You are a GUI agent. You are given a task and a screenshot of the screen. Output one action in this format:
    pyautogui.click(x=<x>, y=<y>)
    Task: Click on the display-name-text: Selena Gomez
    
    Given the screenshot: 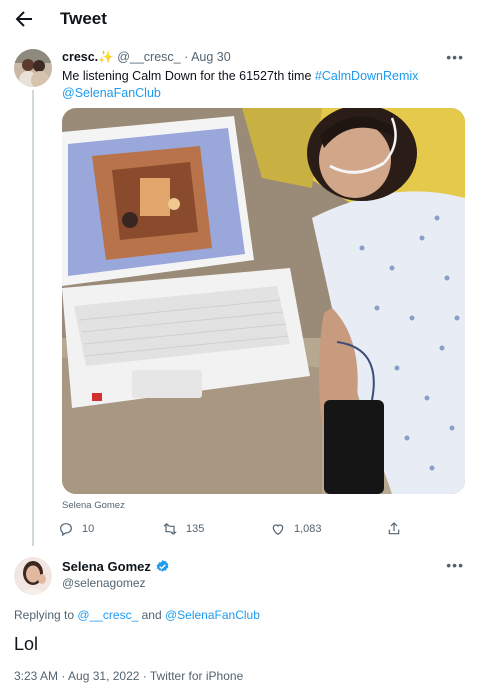 What is the action you would take?
    pyautogui.click(x=106, y=566)
    